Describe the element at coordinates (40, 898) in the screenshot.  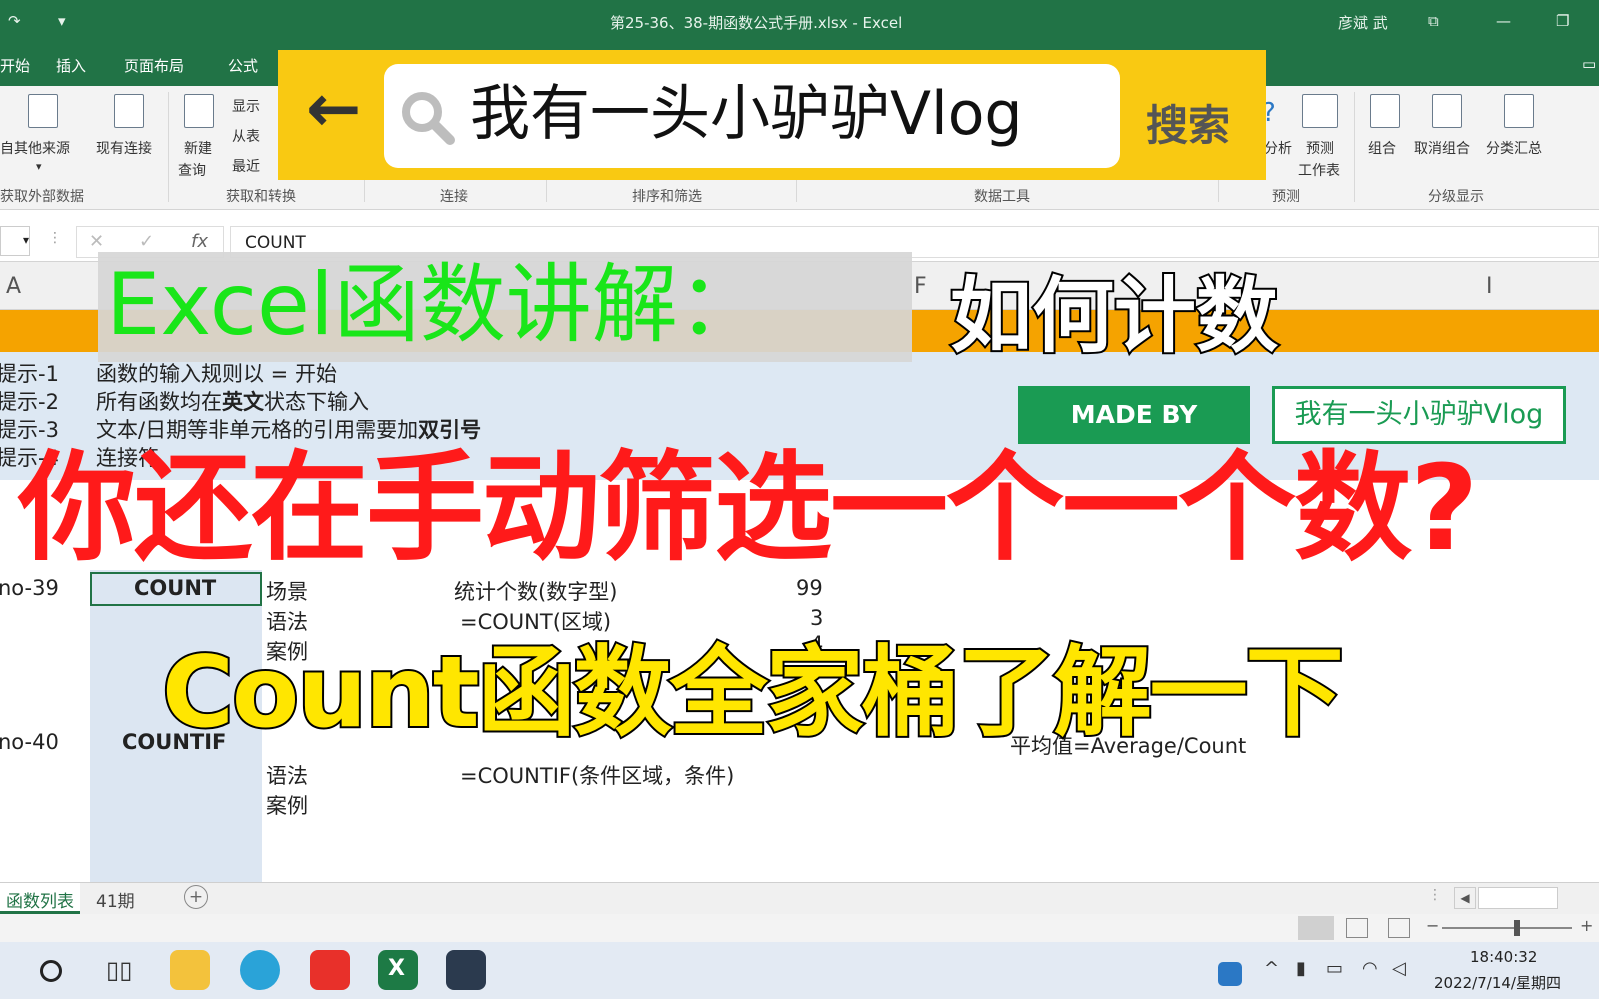
I see `sheet-tab-function-list: 函数列表` at that location.